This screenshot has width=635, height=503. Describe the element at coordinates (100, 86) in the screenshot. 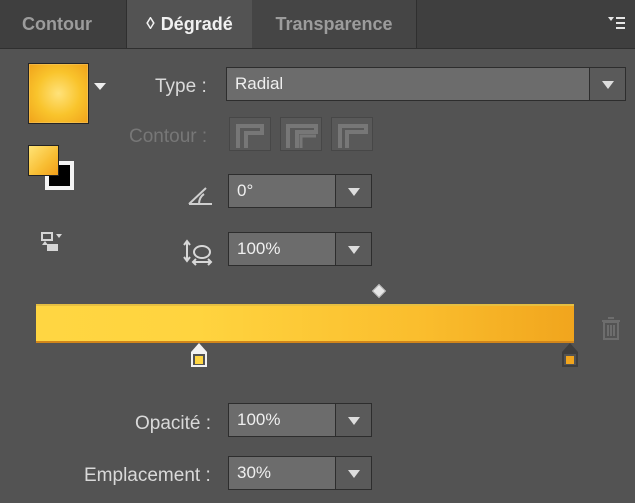

I see `gradient-swatch-menu-icon` at that location.